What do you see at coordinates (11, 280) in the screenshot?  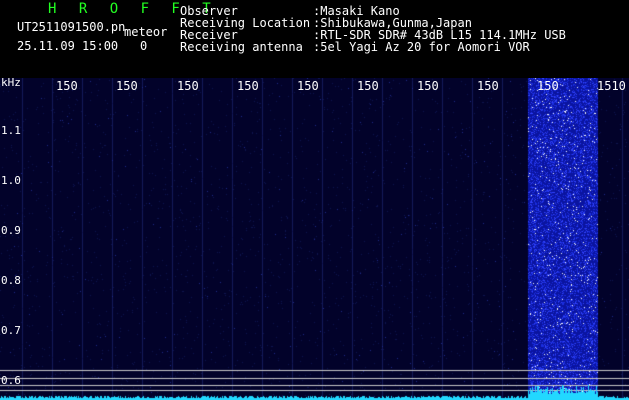 I see `y-tick-label: 0.8` at bounding box center [11, 280].